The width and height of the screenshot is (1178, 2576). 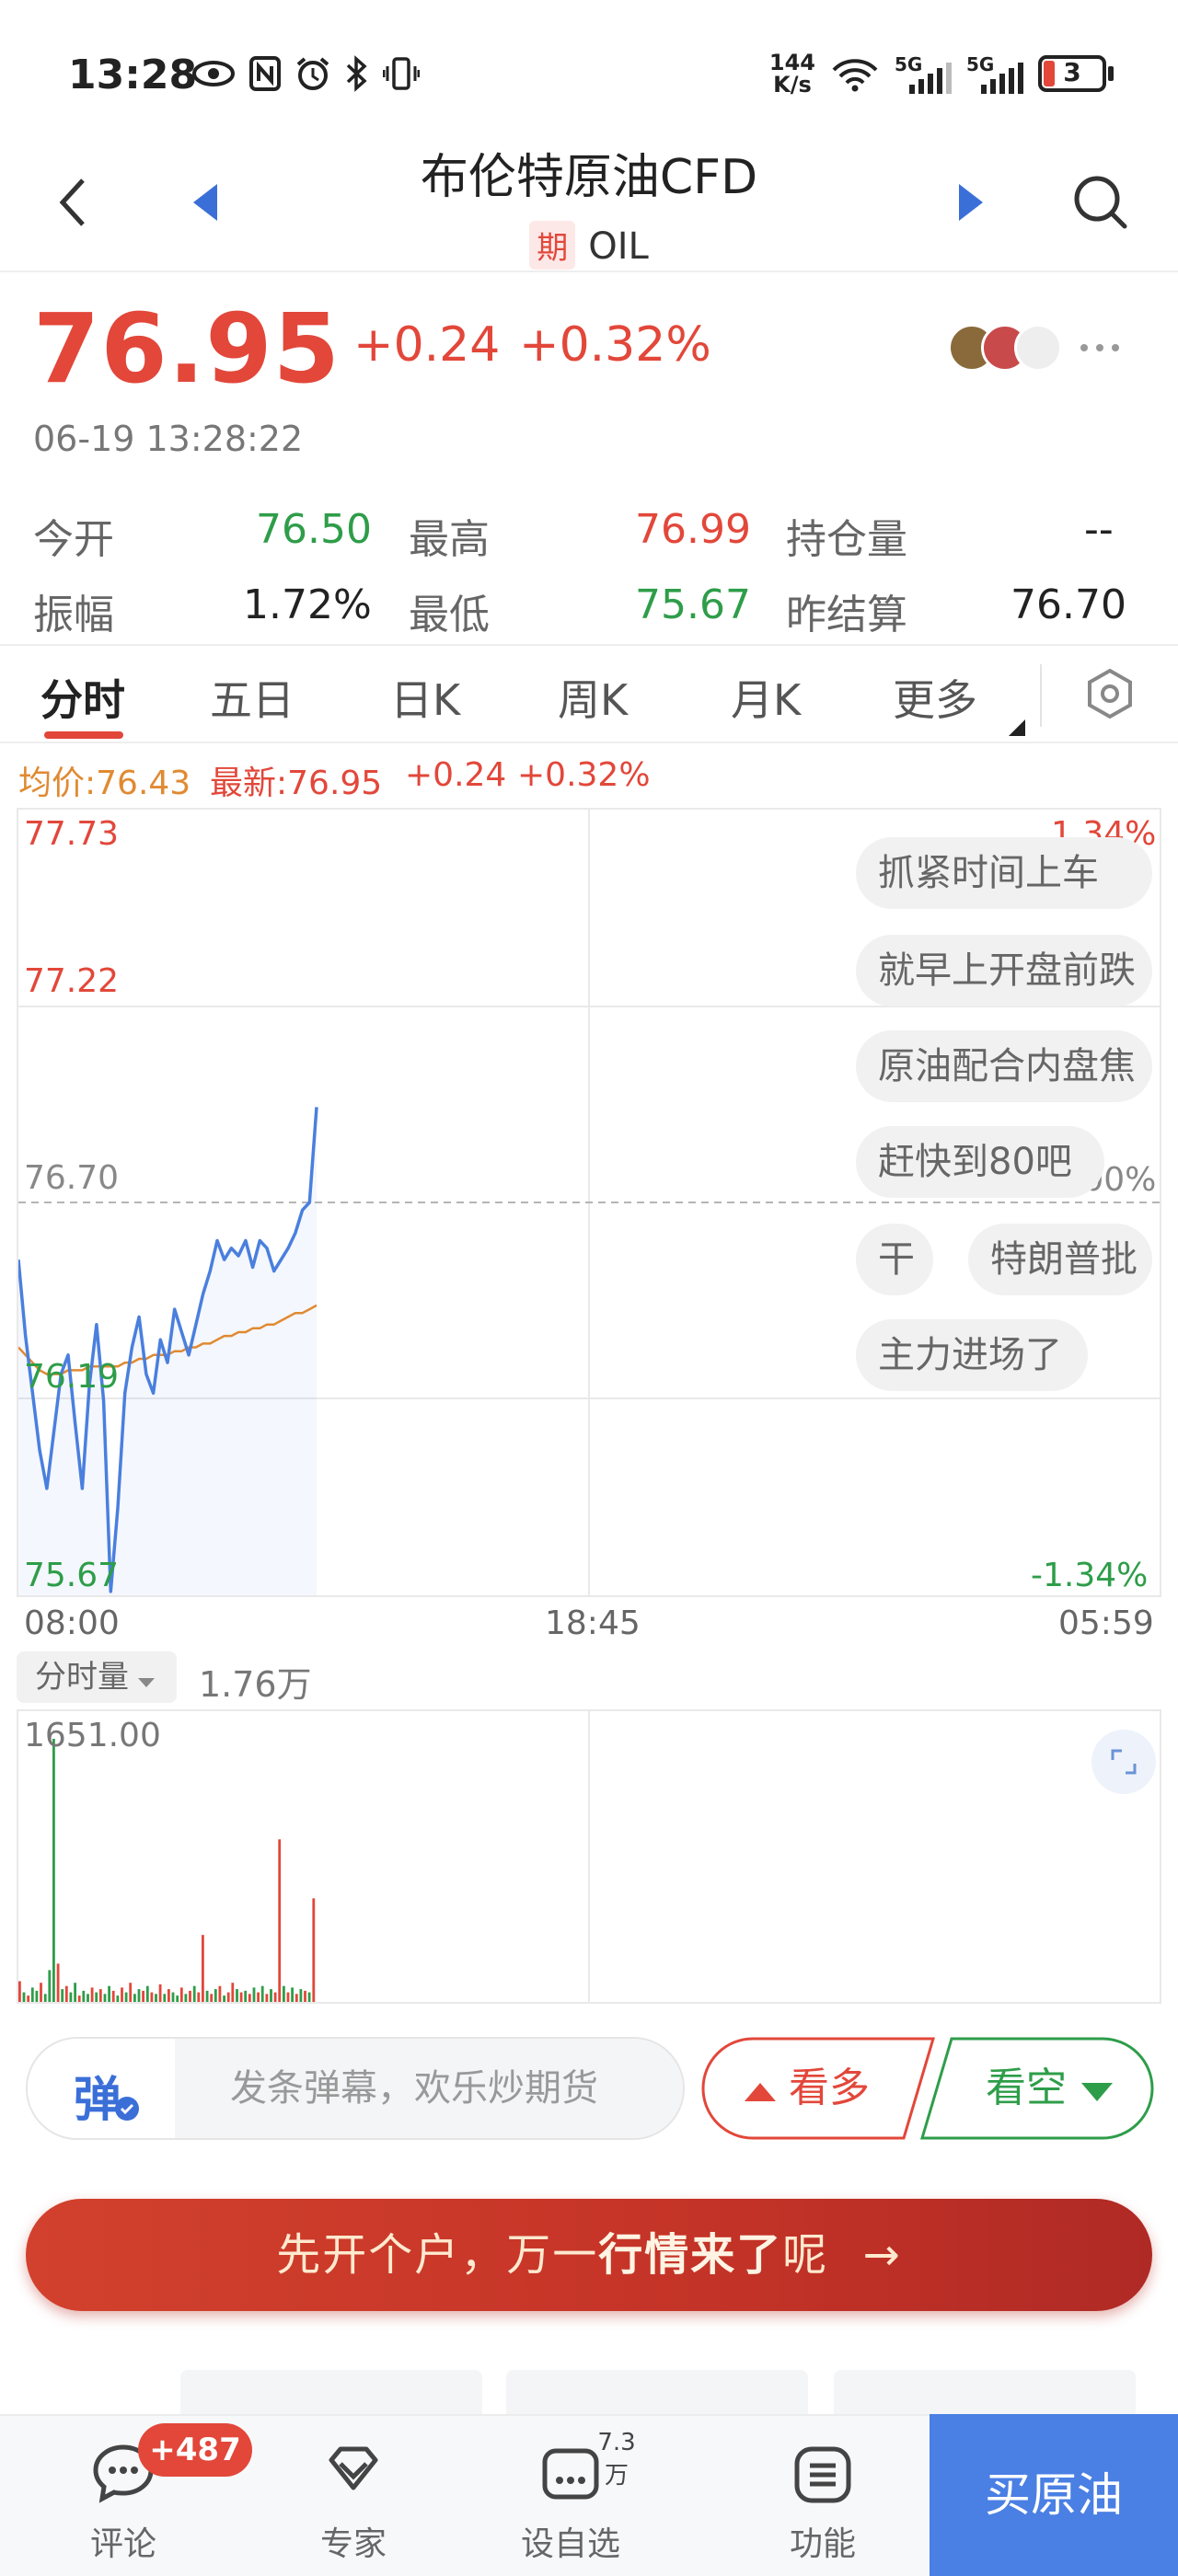 What do you see at coordinates (882, 2255) in the screenshot?
I see `arrow-right-icon: →` at bounding box center [882, 2255].